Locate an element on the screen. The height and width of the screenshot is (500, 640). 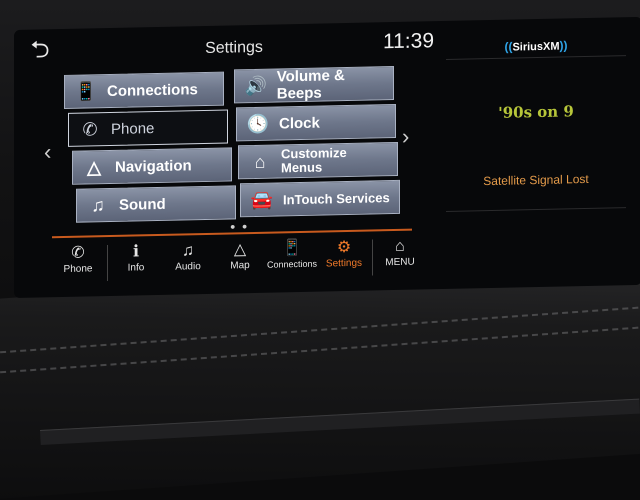
connections-icon: 📱 is located at coordinates (292, 248).